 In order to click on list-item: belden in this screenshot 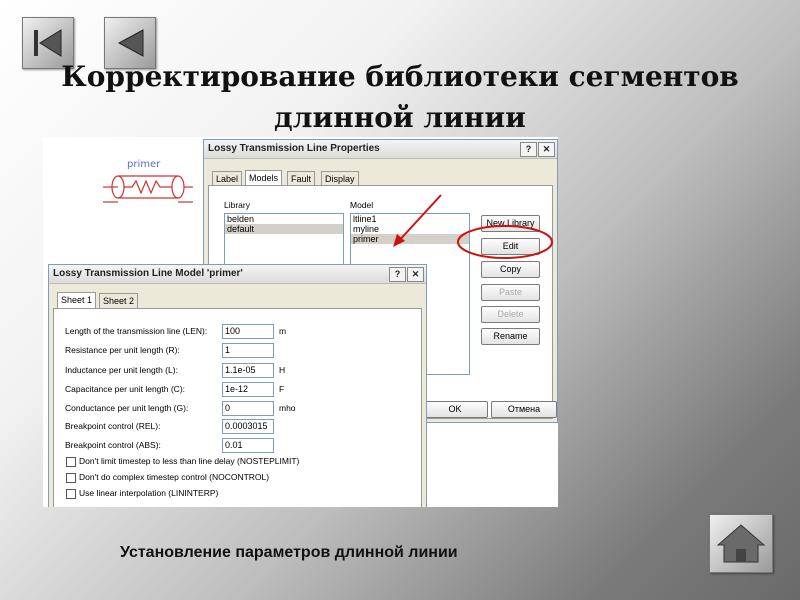, I will do `click(284, 219)`.